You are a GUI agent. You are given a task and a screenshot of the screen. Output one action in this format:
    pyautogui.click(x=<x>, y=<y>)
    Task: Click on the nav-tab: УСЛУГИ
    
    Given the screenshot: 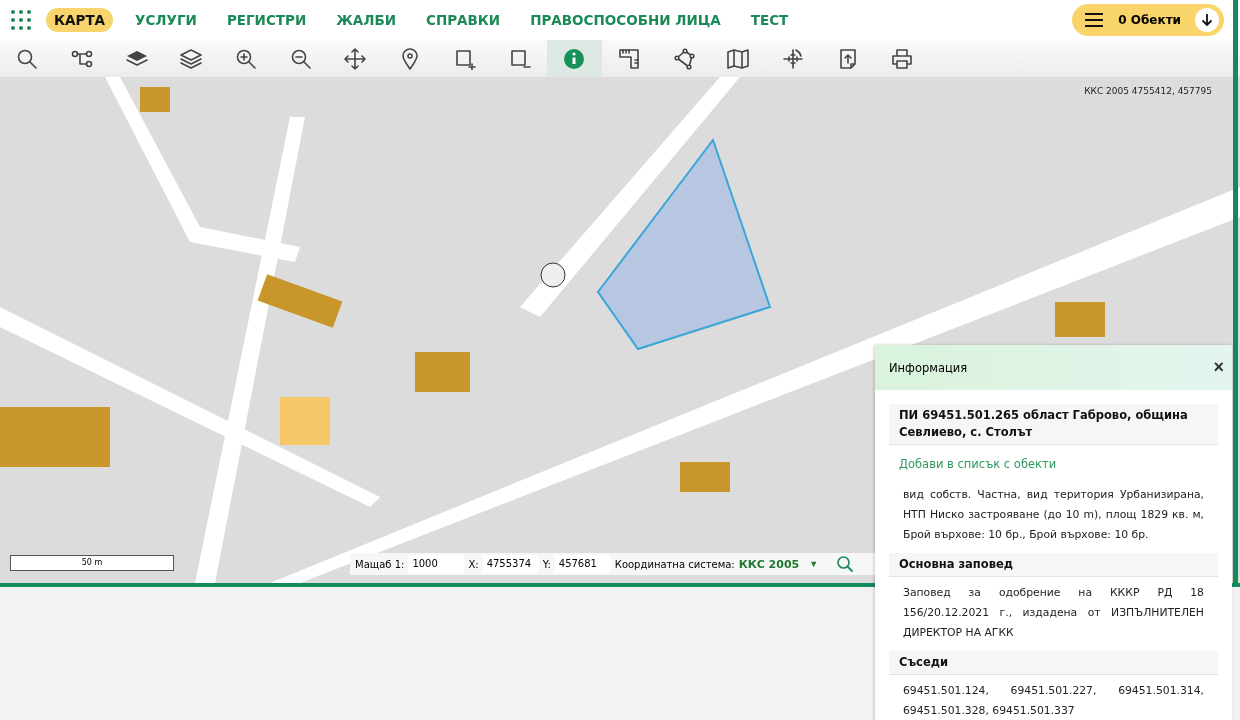 What is the action you would take?
    pyautogui.click(x=166, y=20)
    